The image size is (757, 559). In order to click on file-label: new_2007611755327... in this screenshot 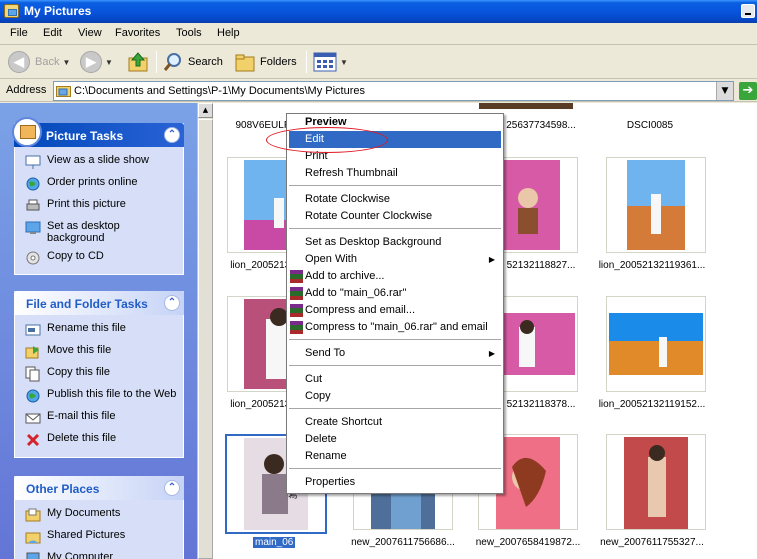, I will do `click(652, 542)`.